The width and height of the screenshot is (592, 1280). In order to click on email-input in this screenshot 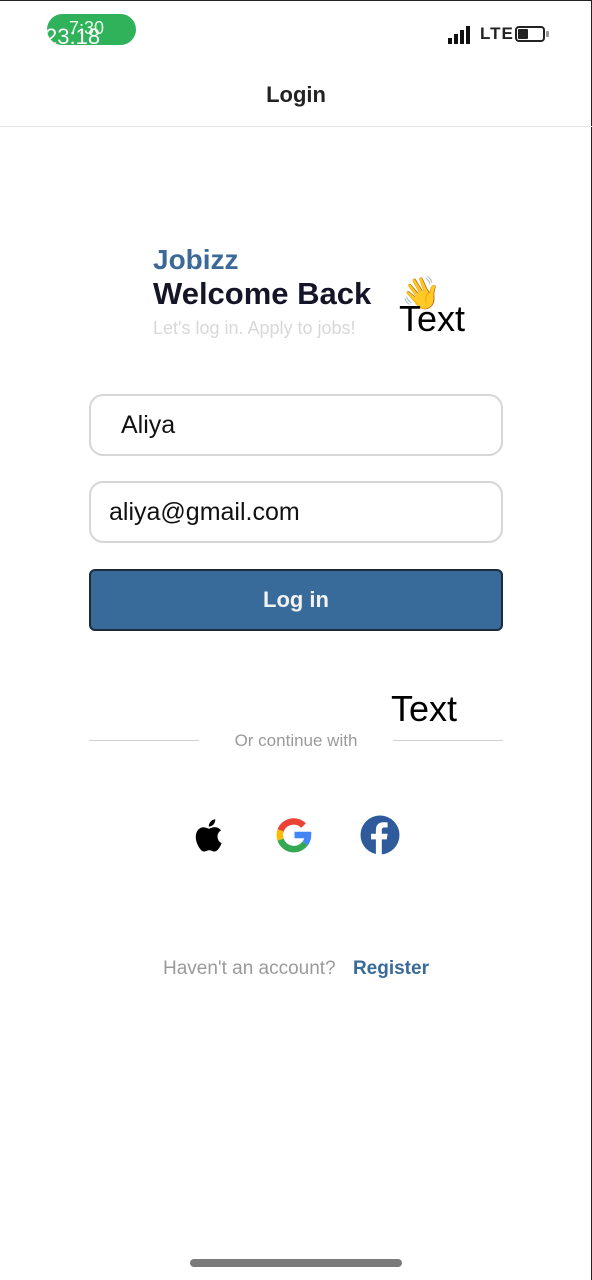, I will do `click(296, 512)`.